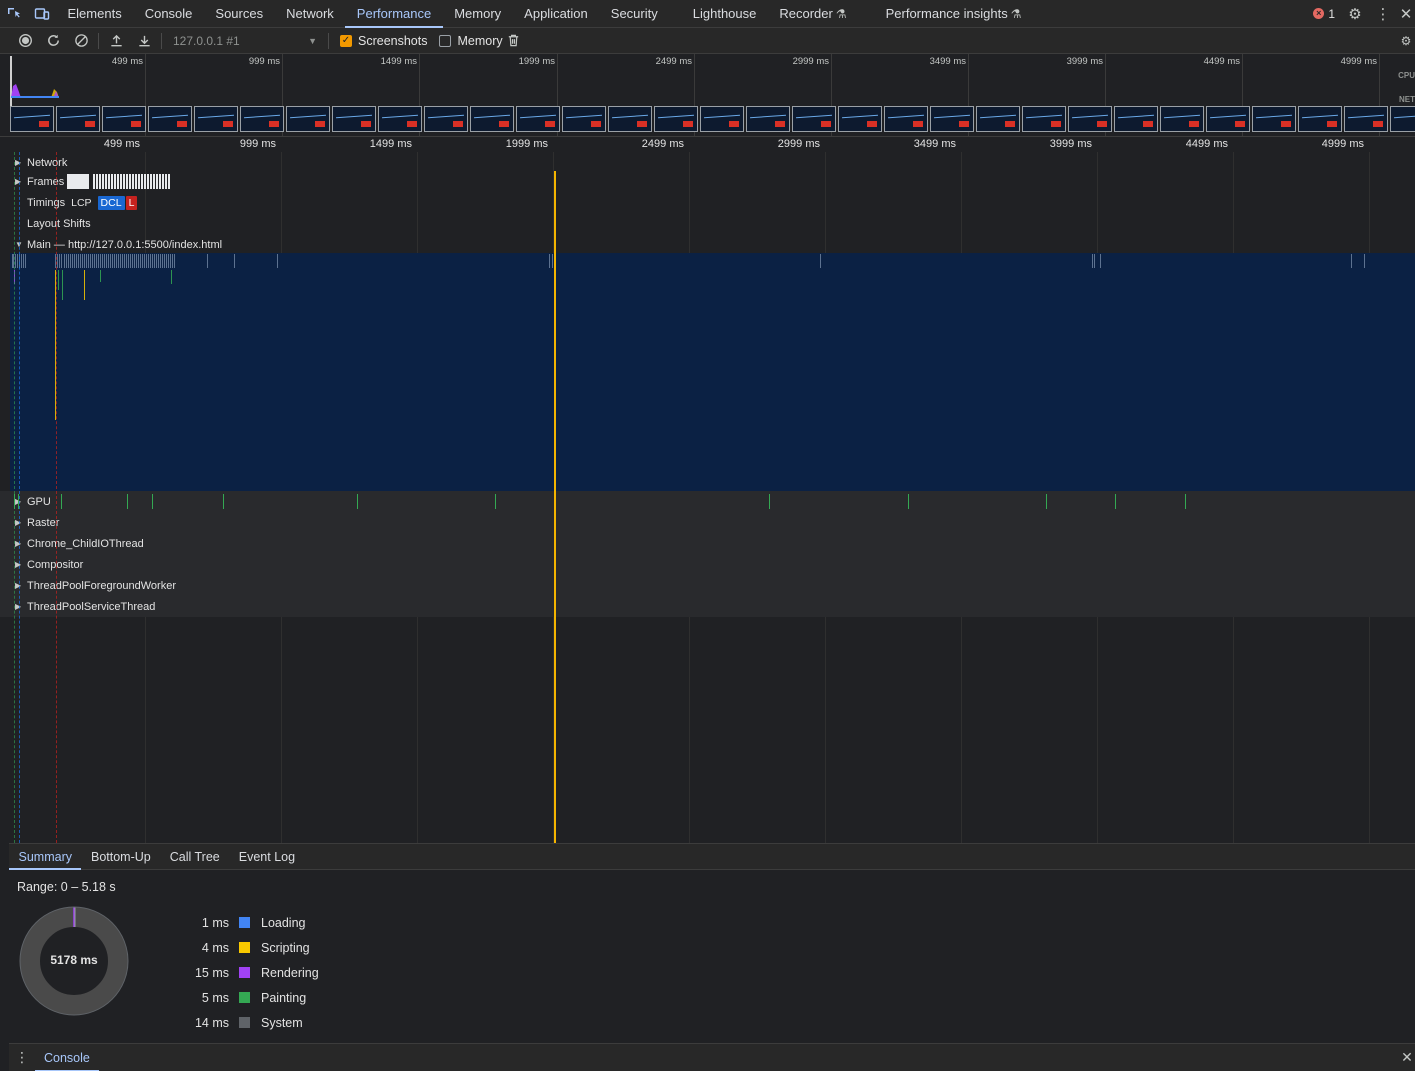 Image resolution: width=1415 pixels, height=1071 pixels. What do you see at coordinates (120, 856) in the screenshot?
I see `tab-bottom-up: Bottom-Up` at bounding box center [120, 856].